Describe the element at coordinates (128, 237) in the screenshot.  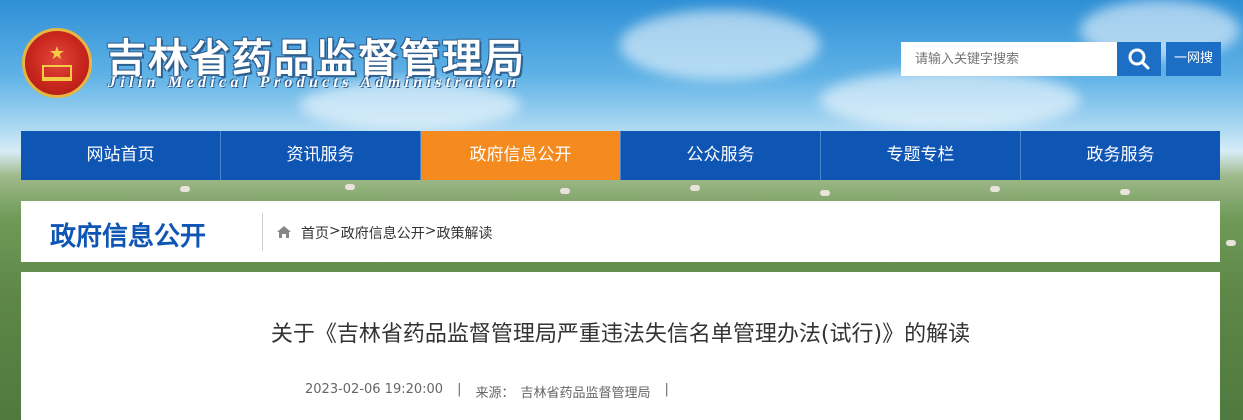
I see `section-title: 政府信息公开` at that location.